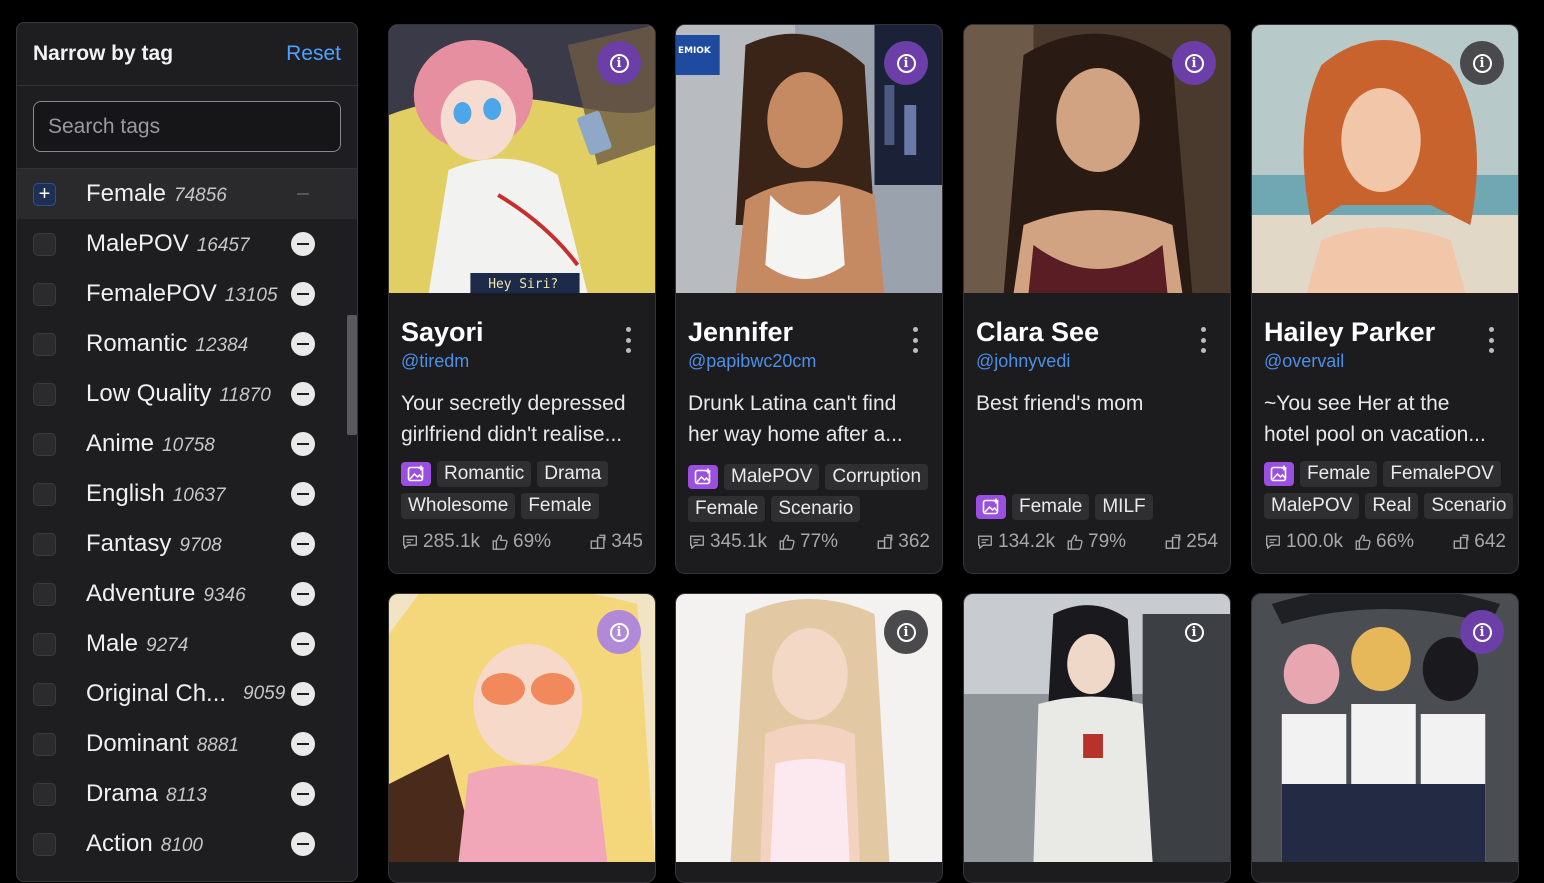  Describe the element at coordinates (532, 541) in the screenshot. I see `like-percent: 69%` at that location.